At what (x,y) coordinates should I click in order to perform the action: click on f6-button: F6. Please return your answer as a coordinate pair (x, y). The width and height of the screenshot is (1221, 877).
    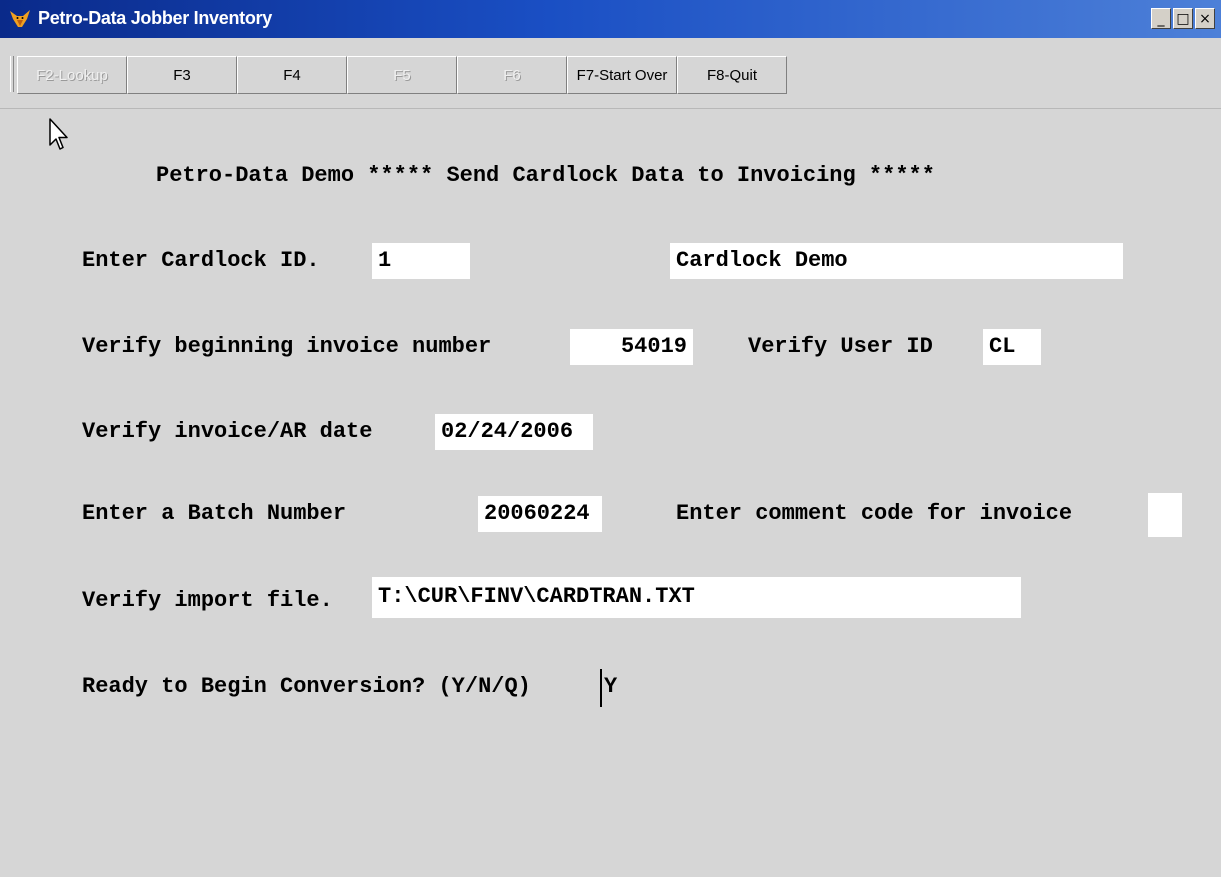
    Looking at the image, I should click on (512, 75).